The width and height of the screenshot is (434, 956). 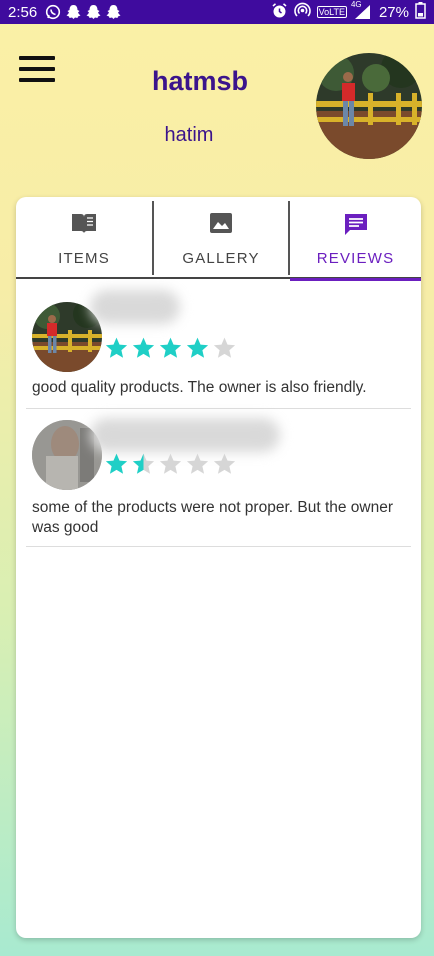 I want to click on tab-reviews: REVIEWS, so click(x=355, y=239).